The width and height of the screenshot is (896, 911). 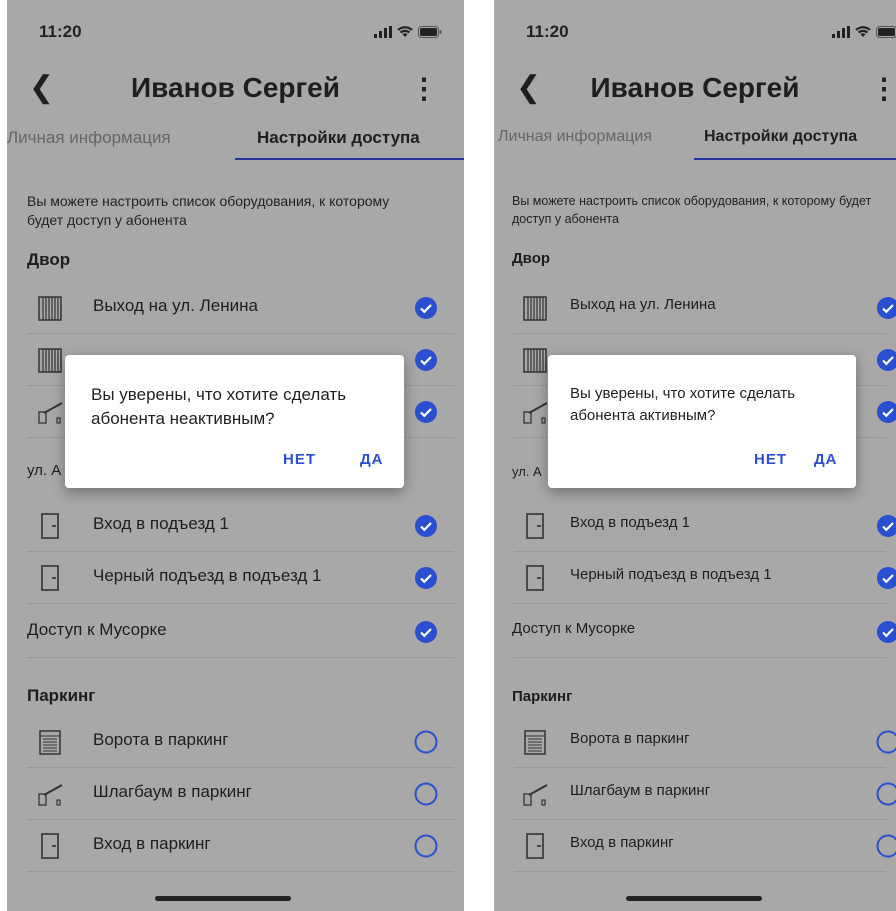 I want to click on item-label: Черный подъезд в подъезд 1, so click(x=671, y=574).